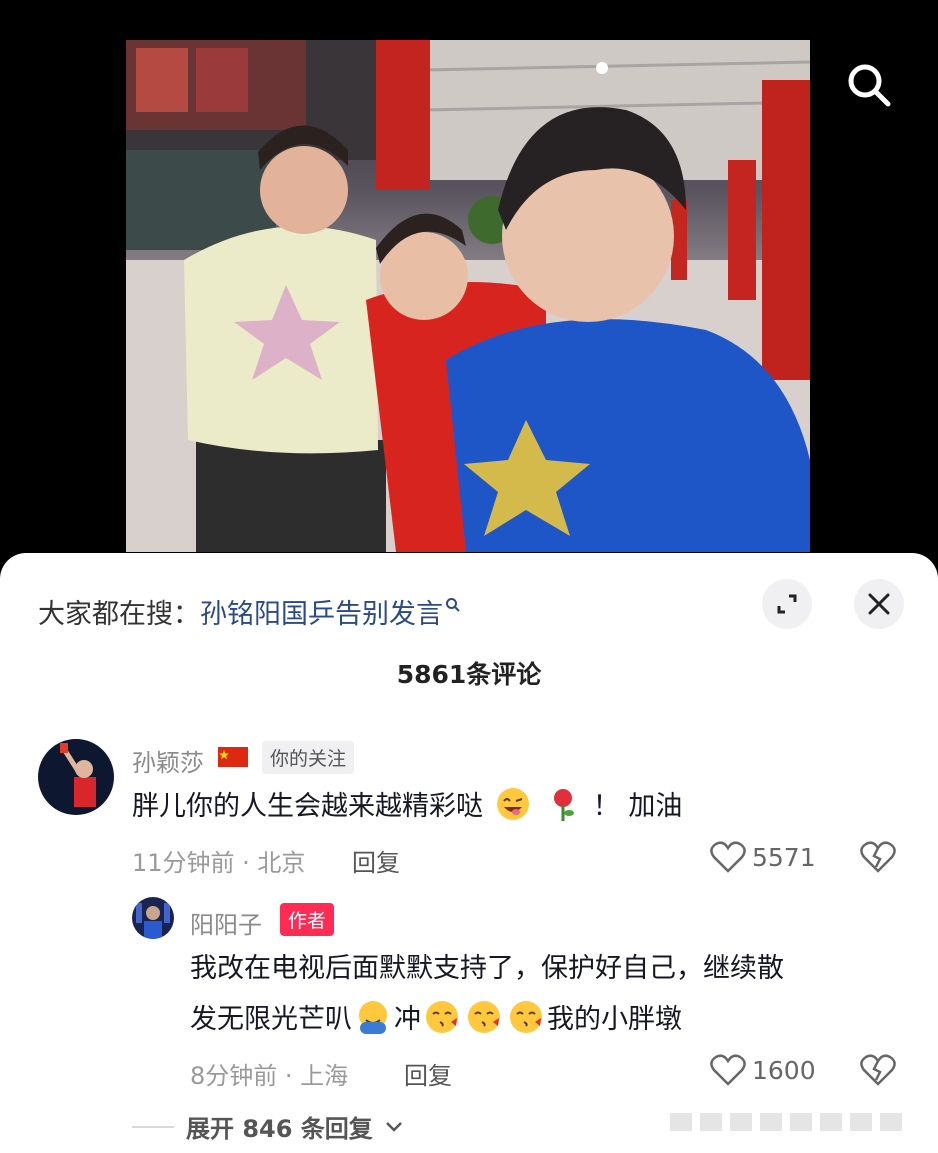  Describe the element at coordinates (321, 614) in the screenshot. I see `trending-query-link: 孙铭阳国乒告别发言` at that location.